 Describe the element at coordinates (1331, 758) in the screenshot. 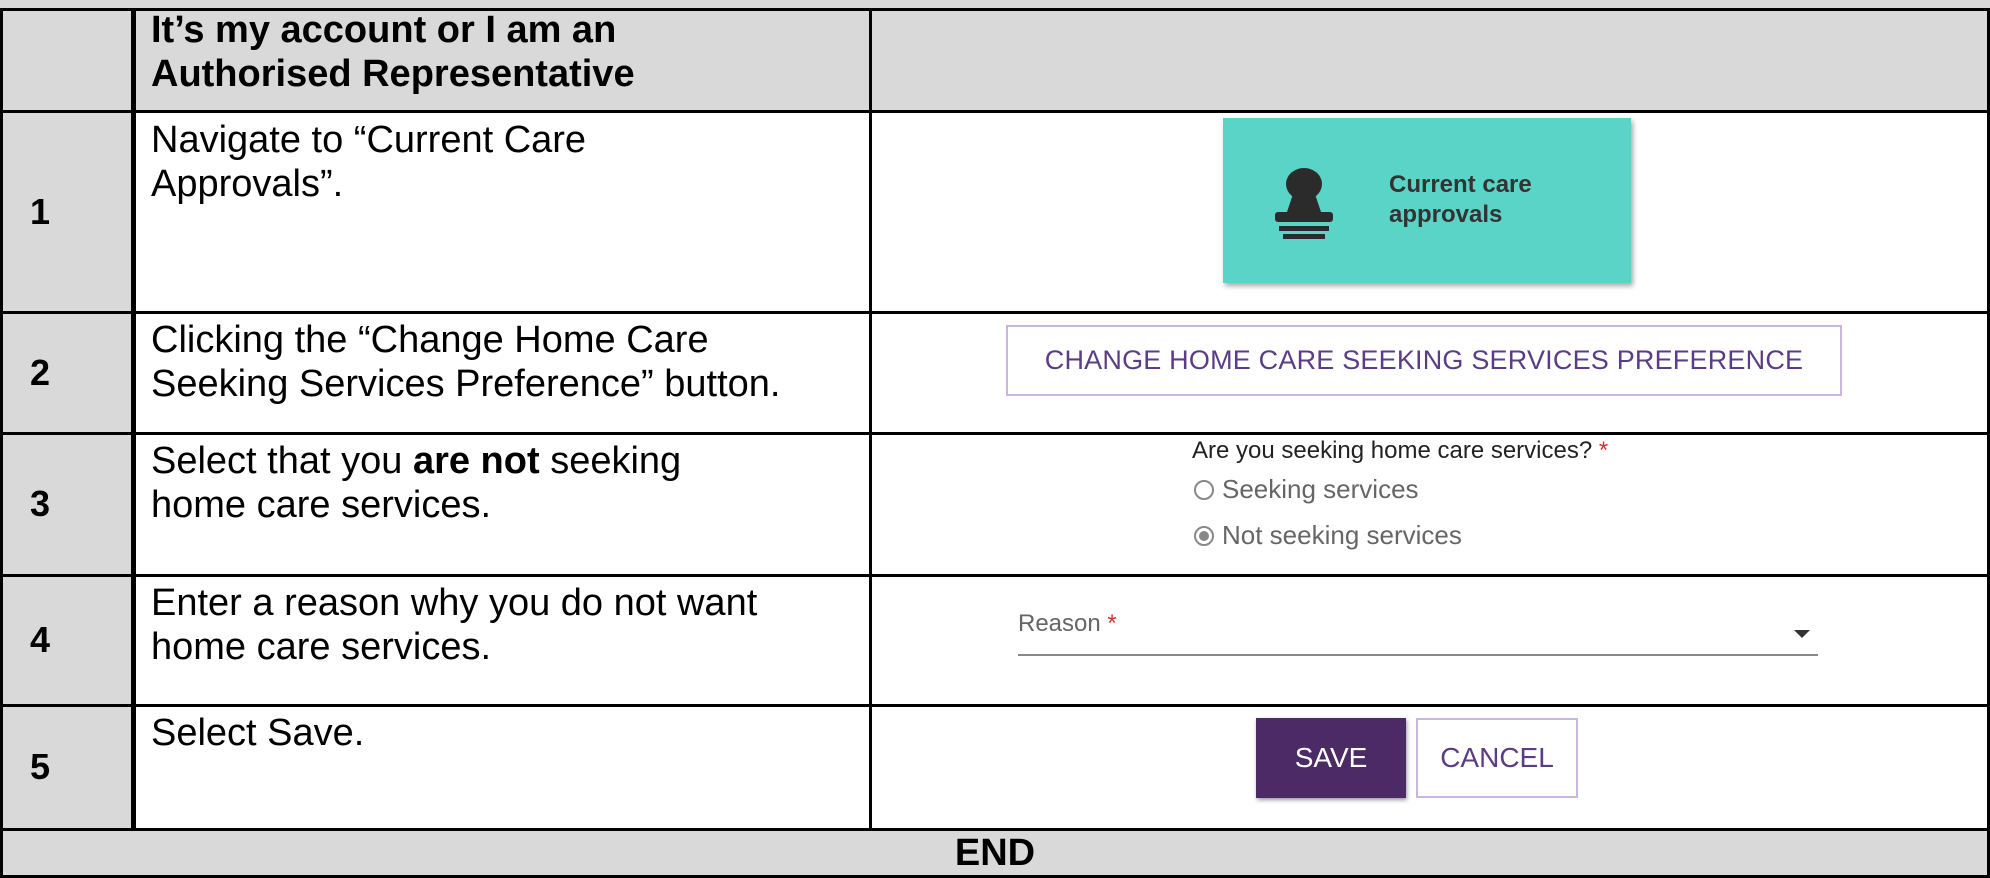

I see `save-button: SAVE` at that location.